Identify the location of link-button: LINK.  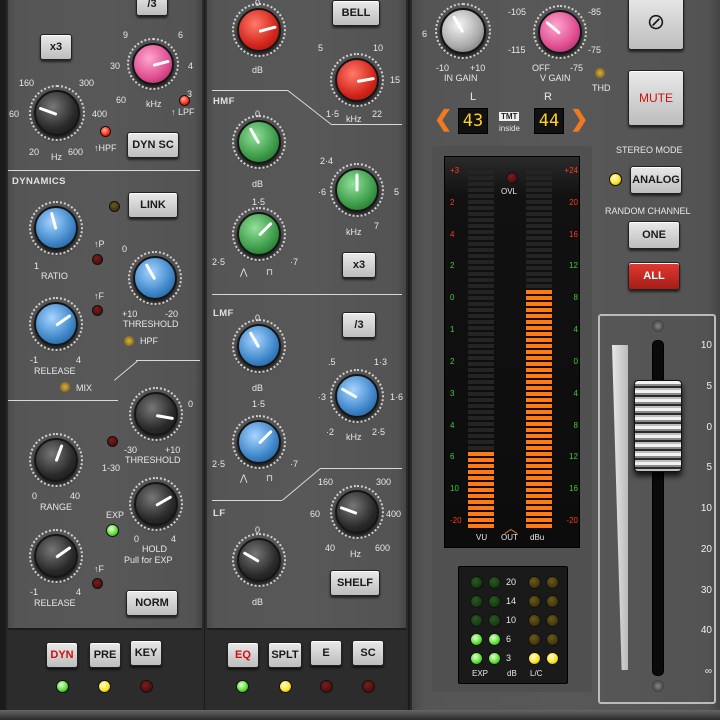
(153, 205).